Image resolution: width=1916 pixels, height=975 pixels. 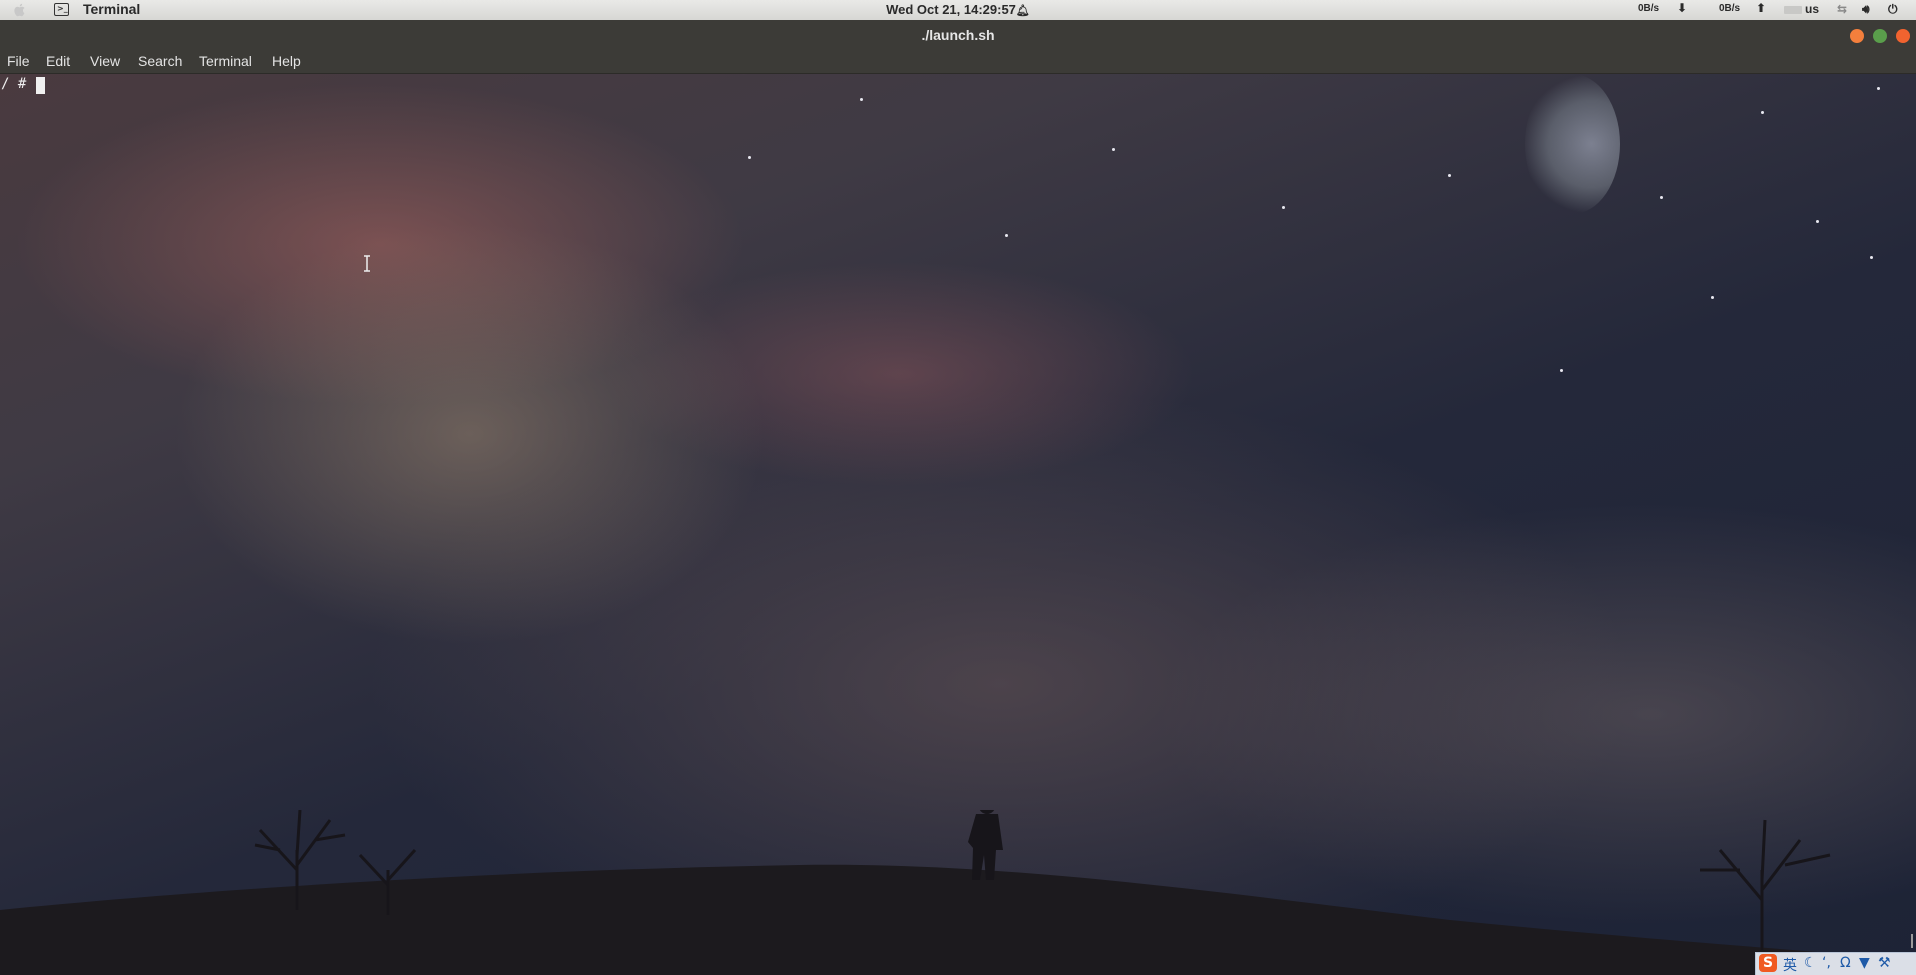 What do you see at coordinates (1812, 9) in the screenshot?
I see `keyboard-layout: us` at bounding box center [1812, 9].